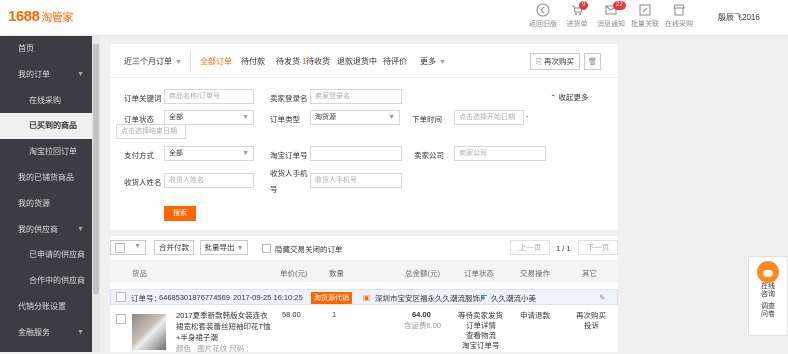 The height and width of the screenshot is (354, 788). I want to click on user-name: 殷辰飞2016, so click(739, 17).